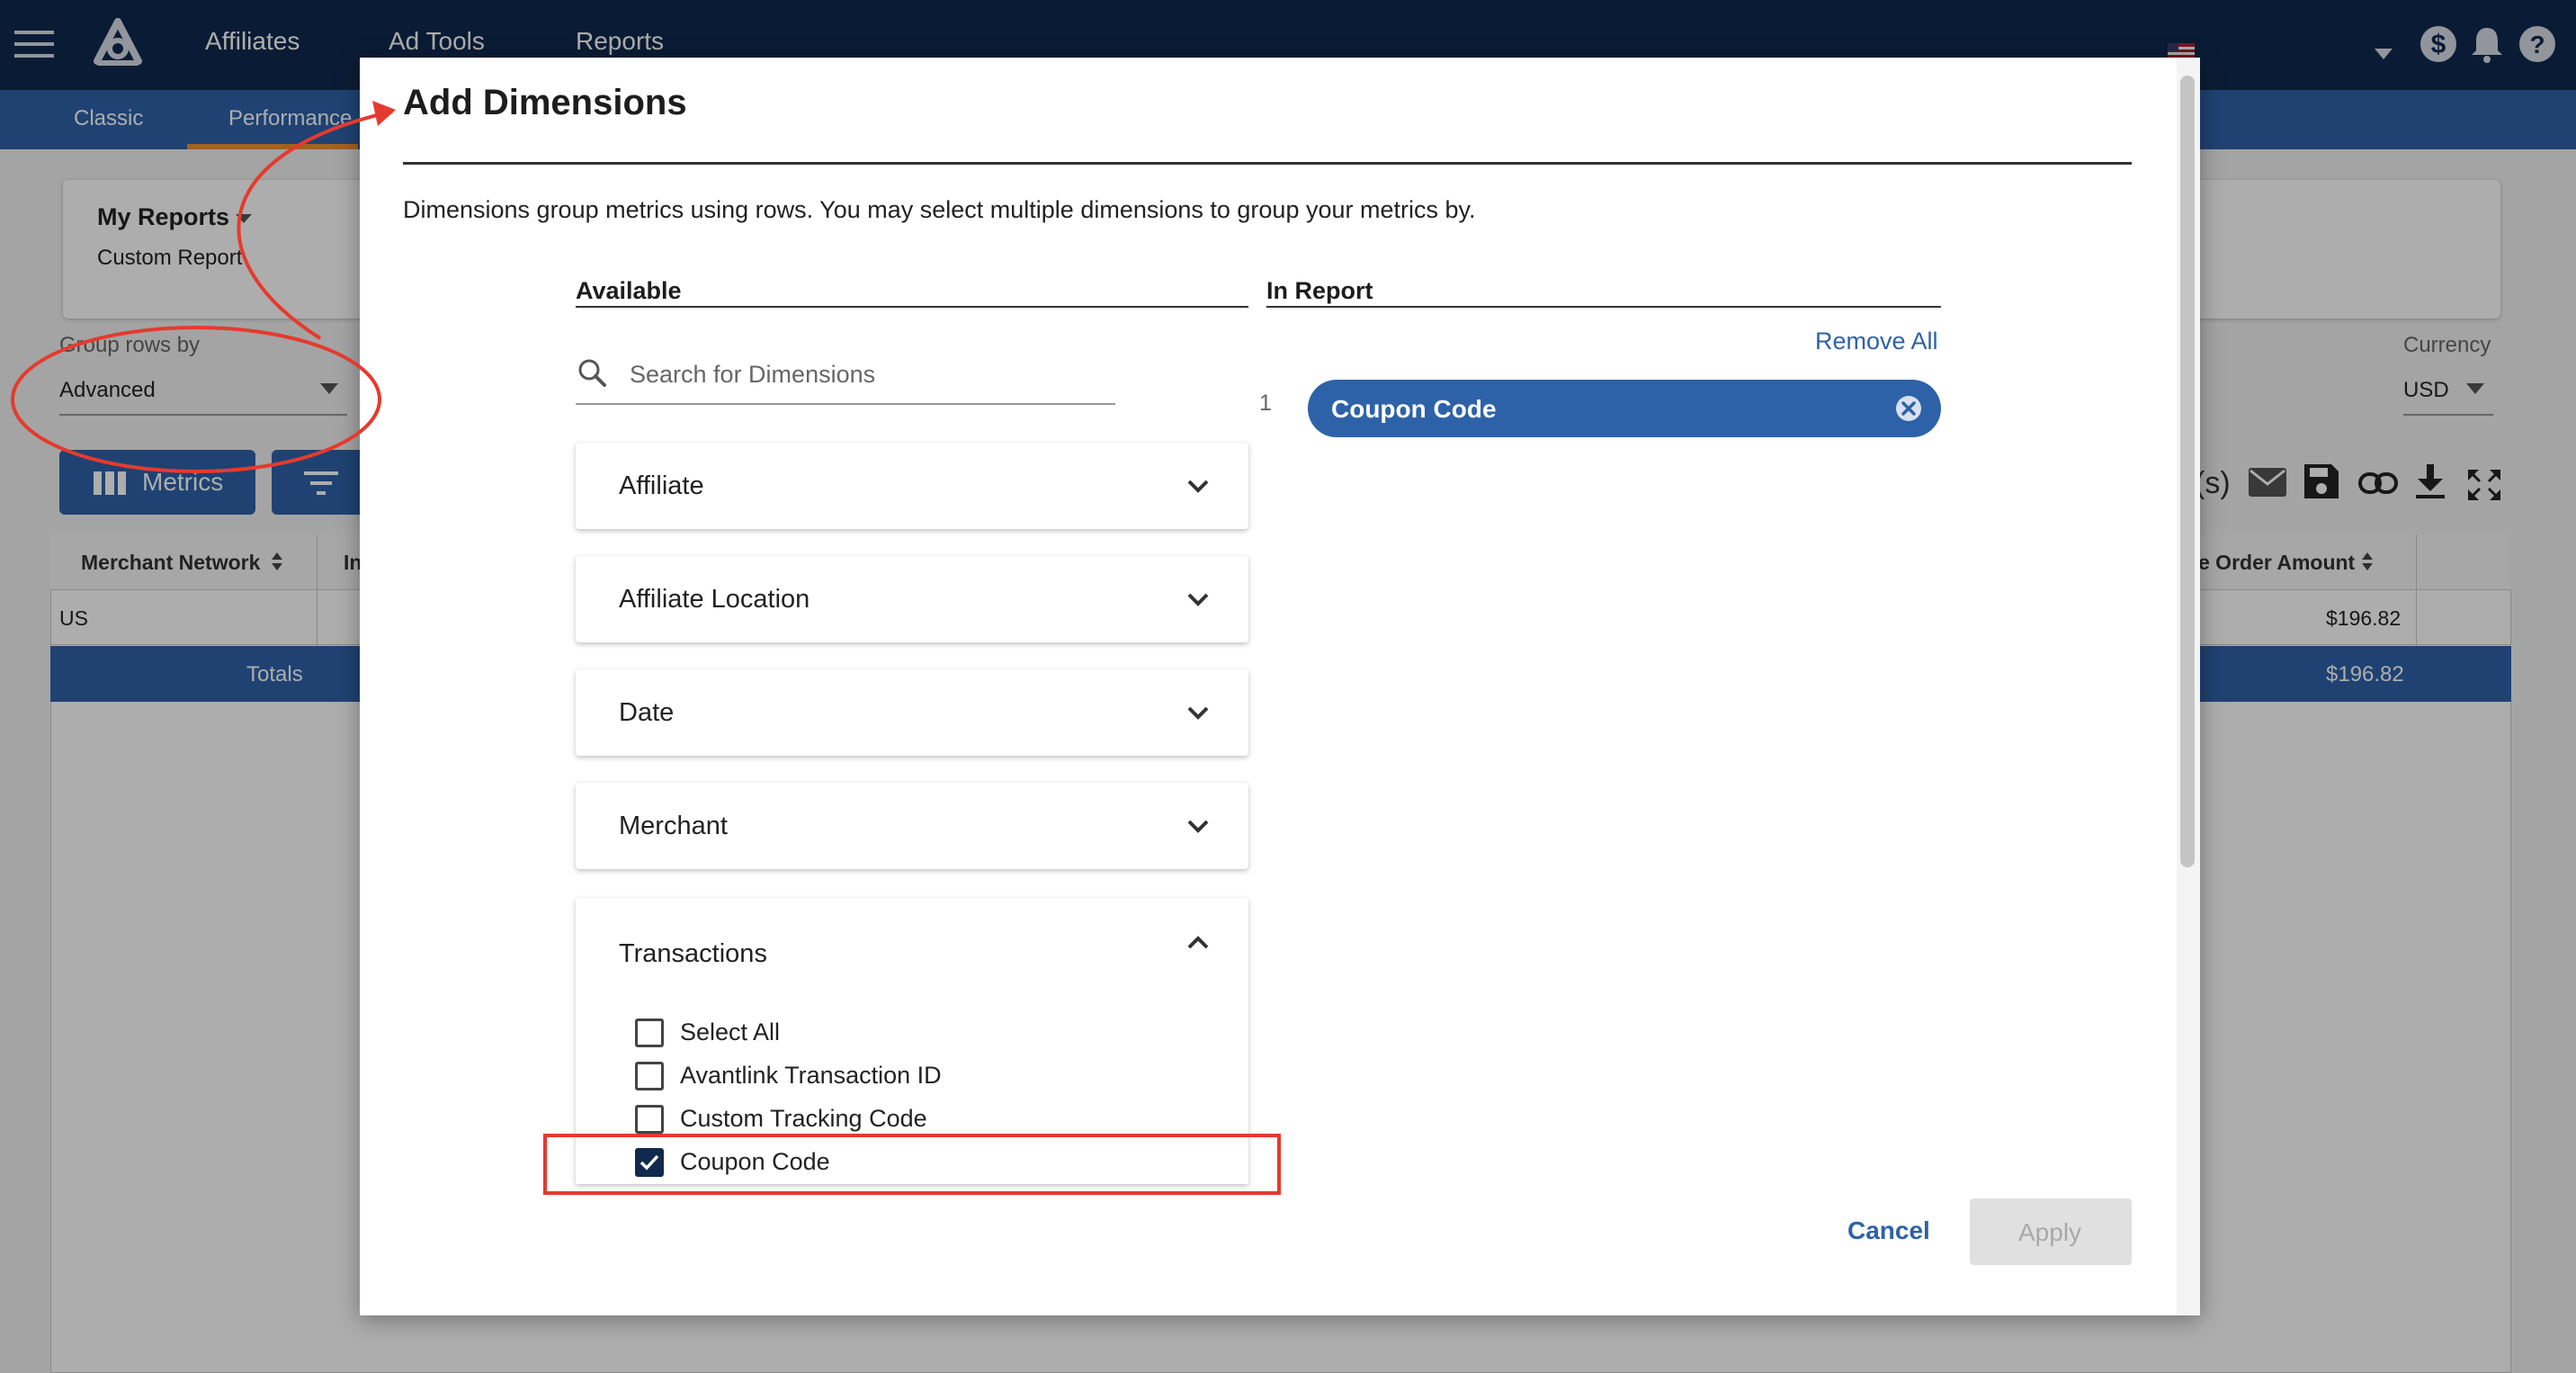 The image size is (2576, 1373). What do you see at coordinates (1319, 290) in the screenshot?
I see `in-report-header: In Report` at bounding box center [1319, 290].